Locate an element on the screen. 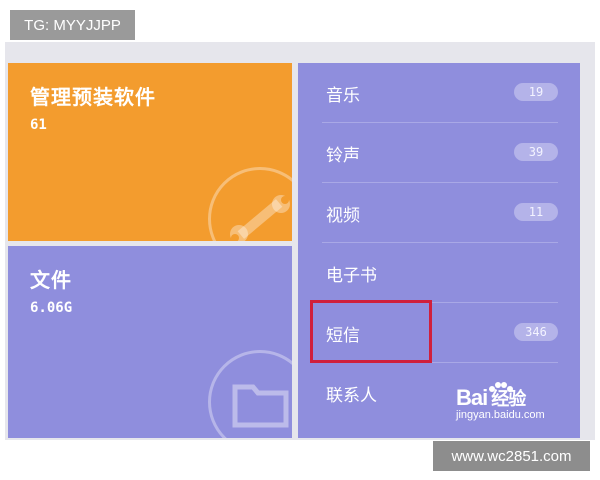 The height and width of the screenshot is (480, 600). files-title: 文件 is located at coordinates (51, 280).